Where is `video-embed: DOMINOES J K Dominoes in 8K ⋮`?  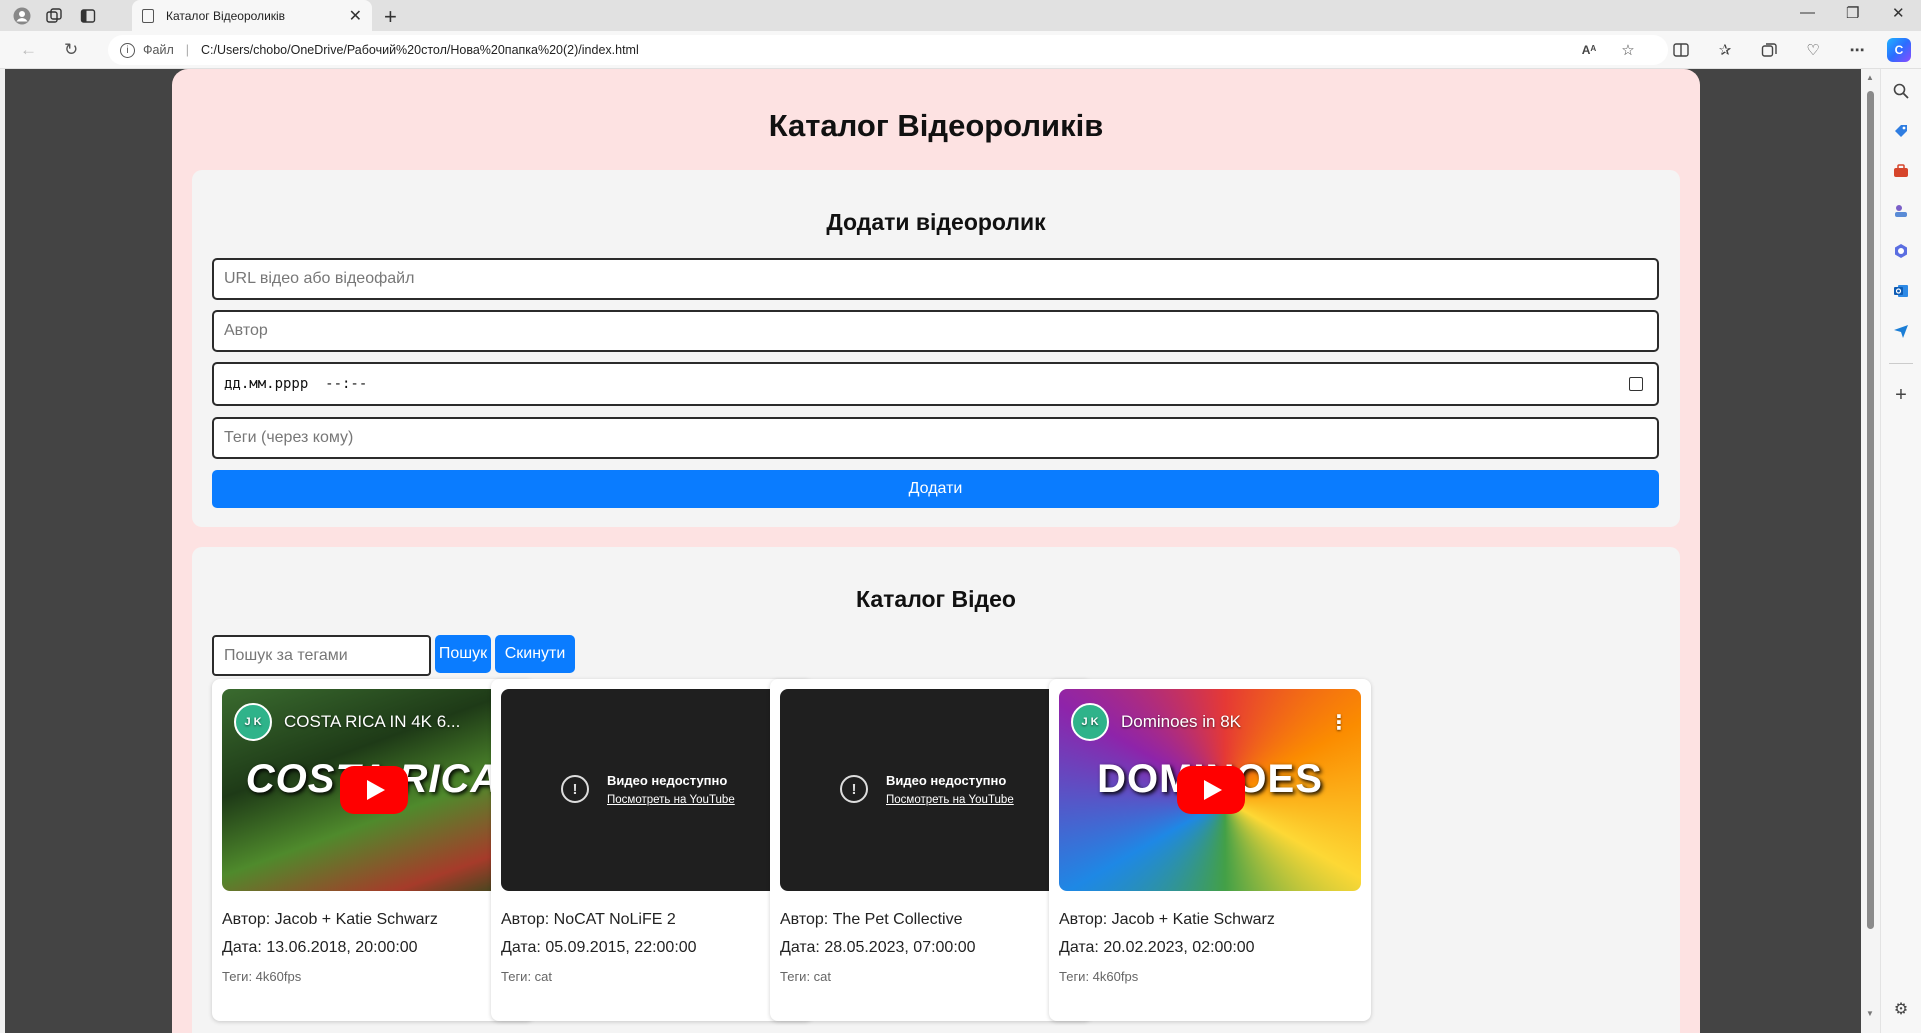 video-embed: DOMINOES J K Dominoes in 8K ⋮ is located at coordinates (1210, 790).